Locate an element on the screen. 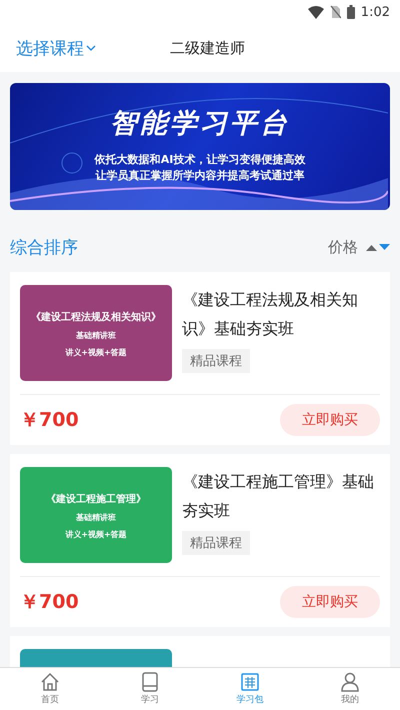 The width and height of the screenshot is (400, 710). chevron-down-icon is located at coordinates (91, 48).